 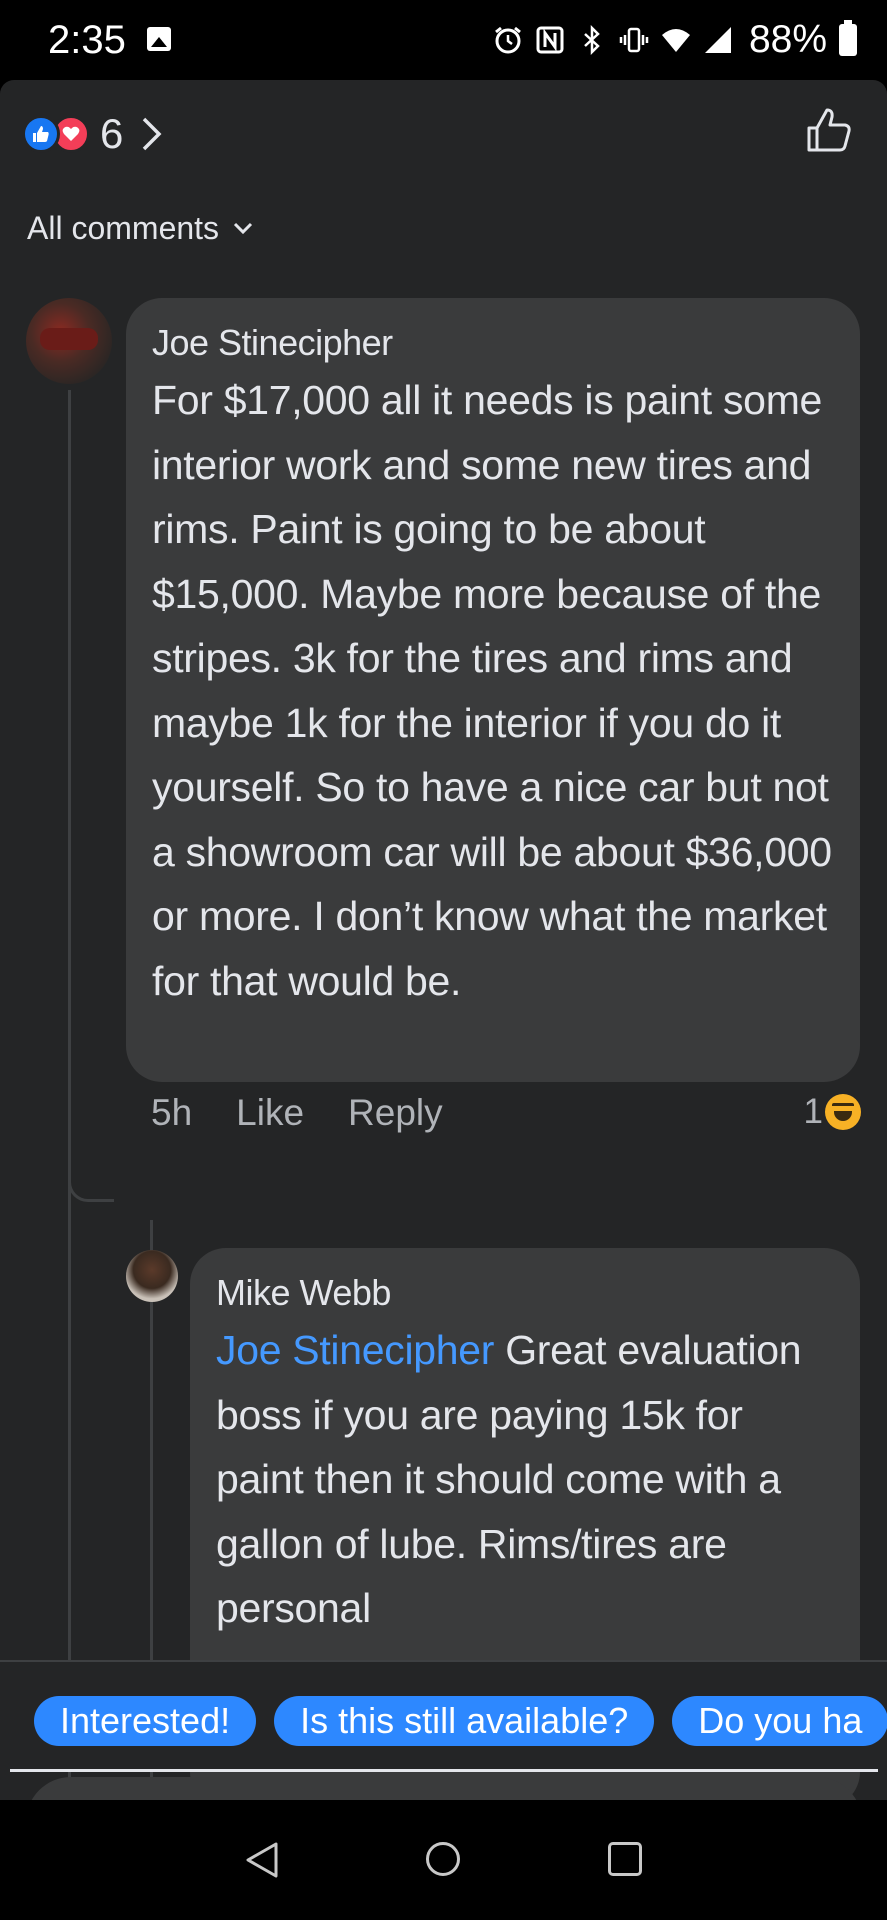 What do you see at coordinates (87, 40) in the screenshot?
I see `status-time: 2:35` at bounding box center [87, 40].